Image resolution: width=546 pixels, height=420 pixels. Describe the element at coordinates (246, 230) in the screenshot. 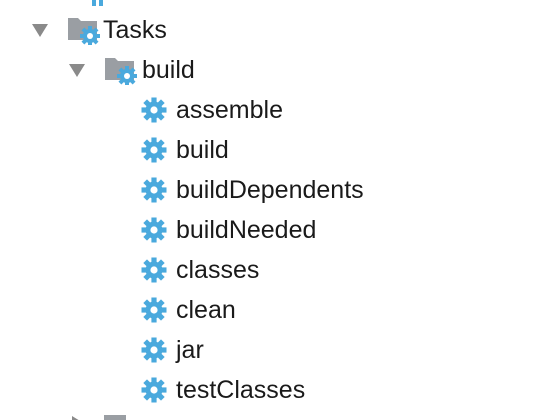

I see `task-label: buildNeeded` at that location.